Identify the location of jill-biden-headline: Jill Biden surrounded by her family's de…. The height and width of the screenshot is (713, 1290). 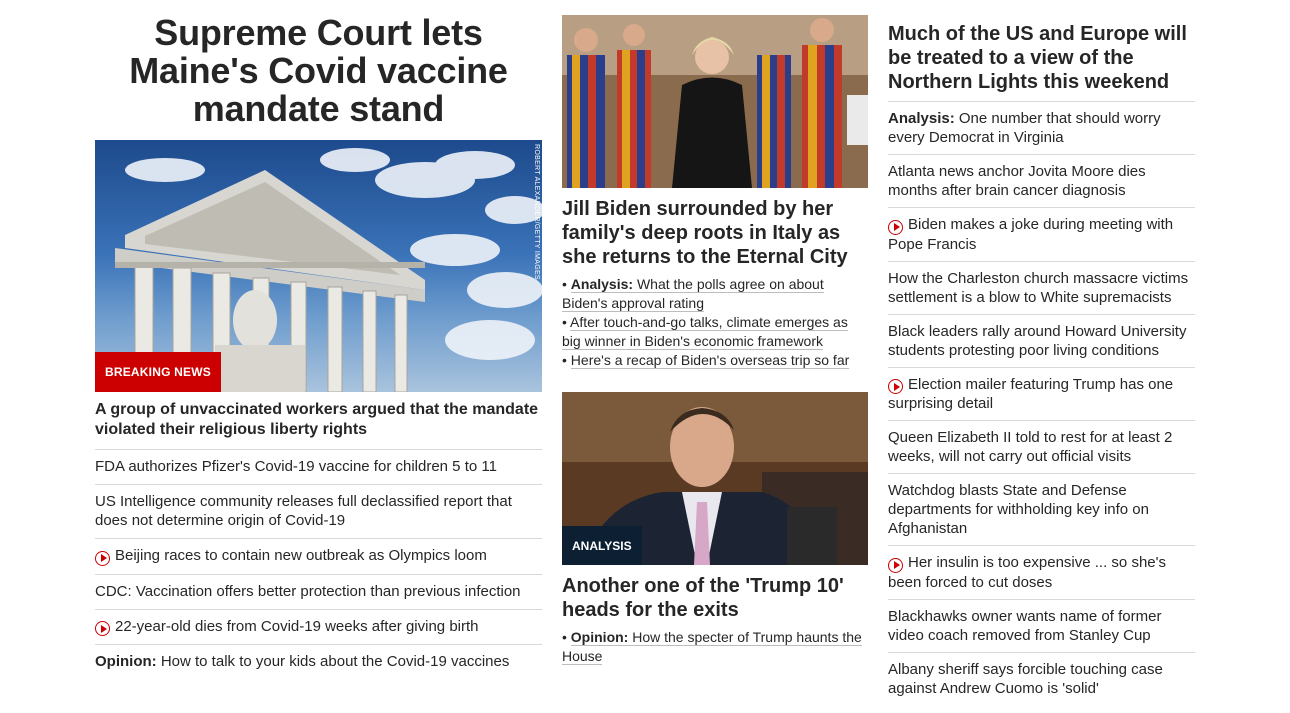
(715, 233).